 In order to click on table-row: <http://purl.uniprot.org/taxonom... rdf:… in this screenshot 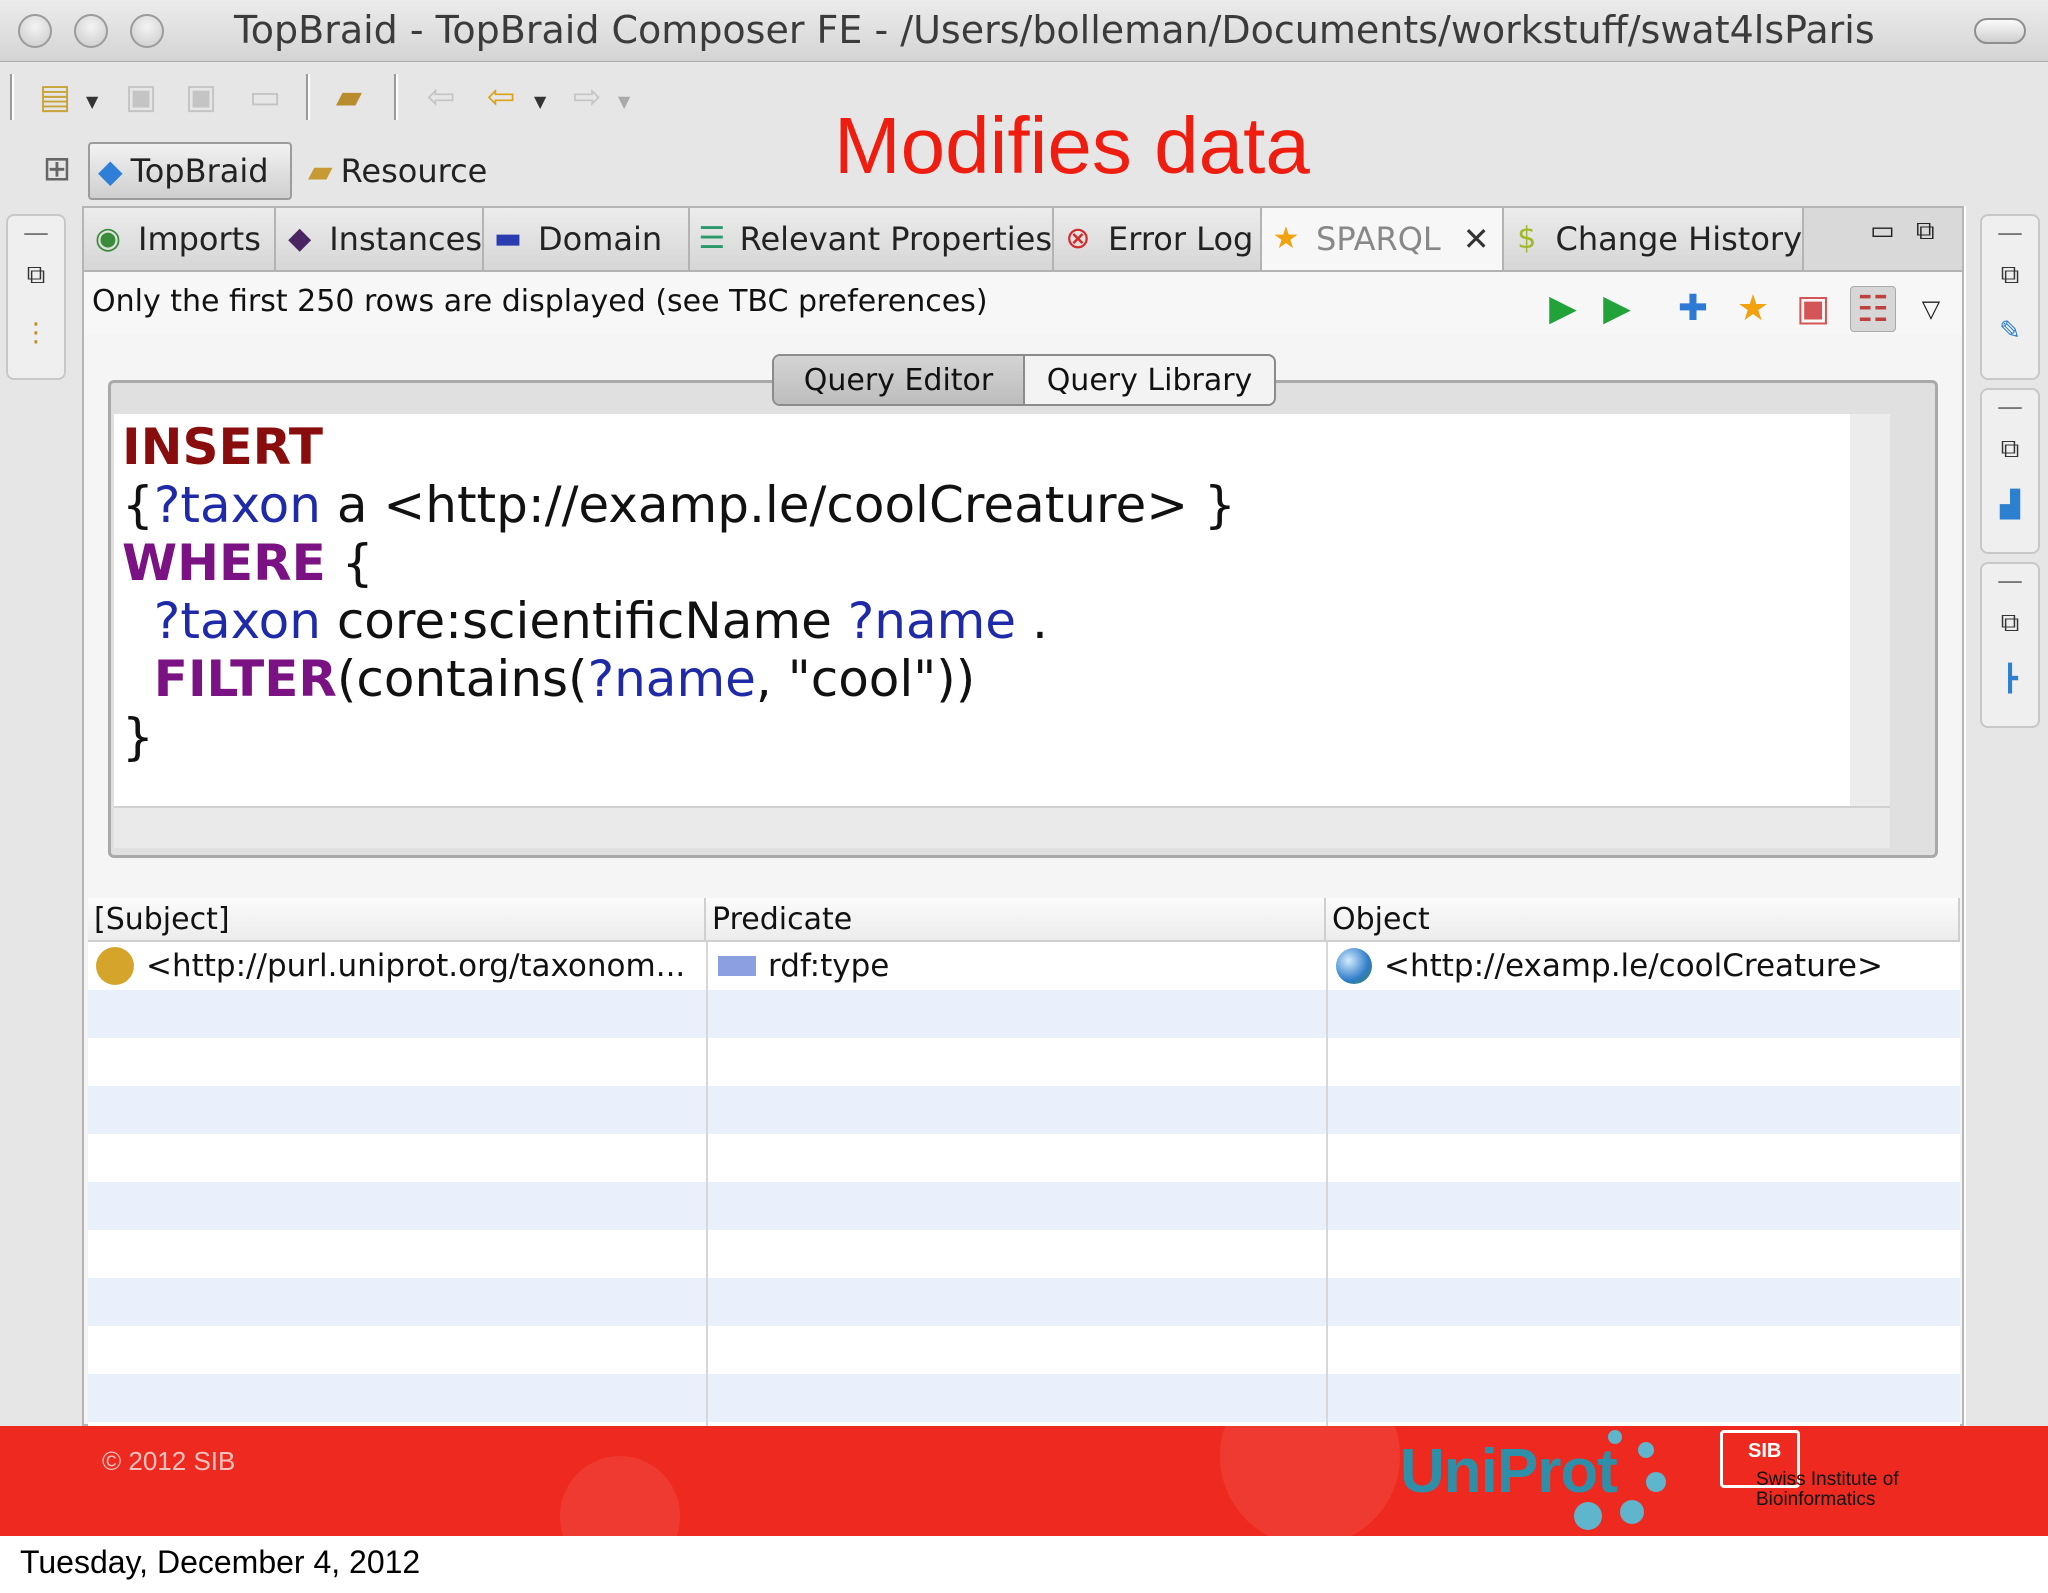, I will do `click(1024, 966)`.